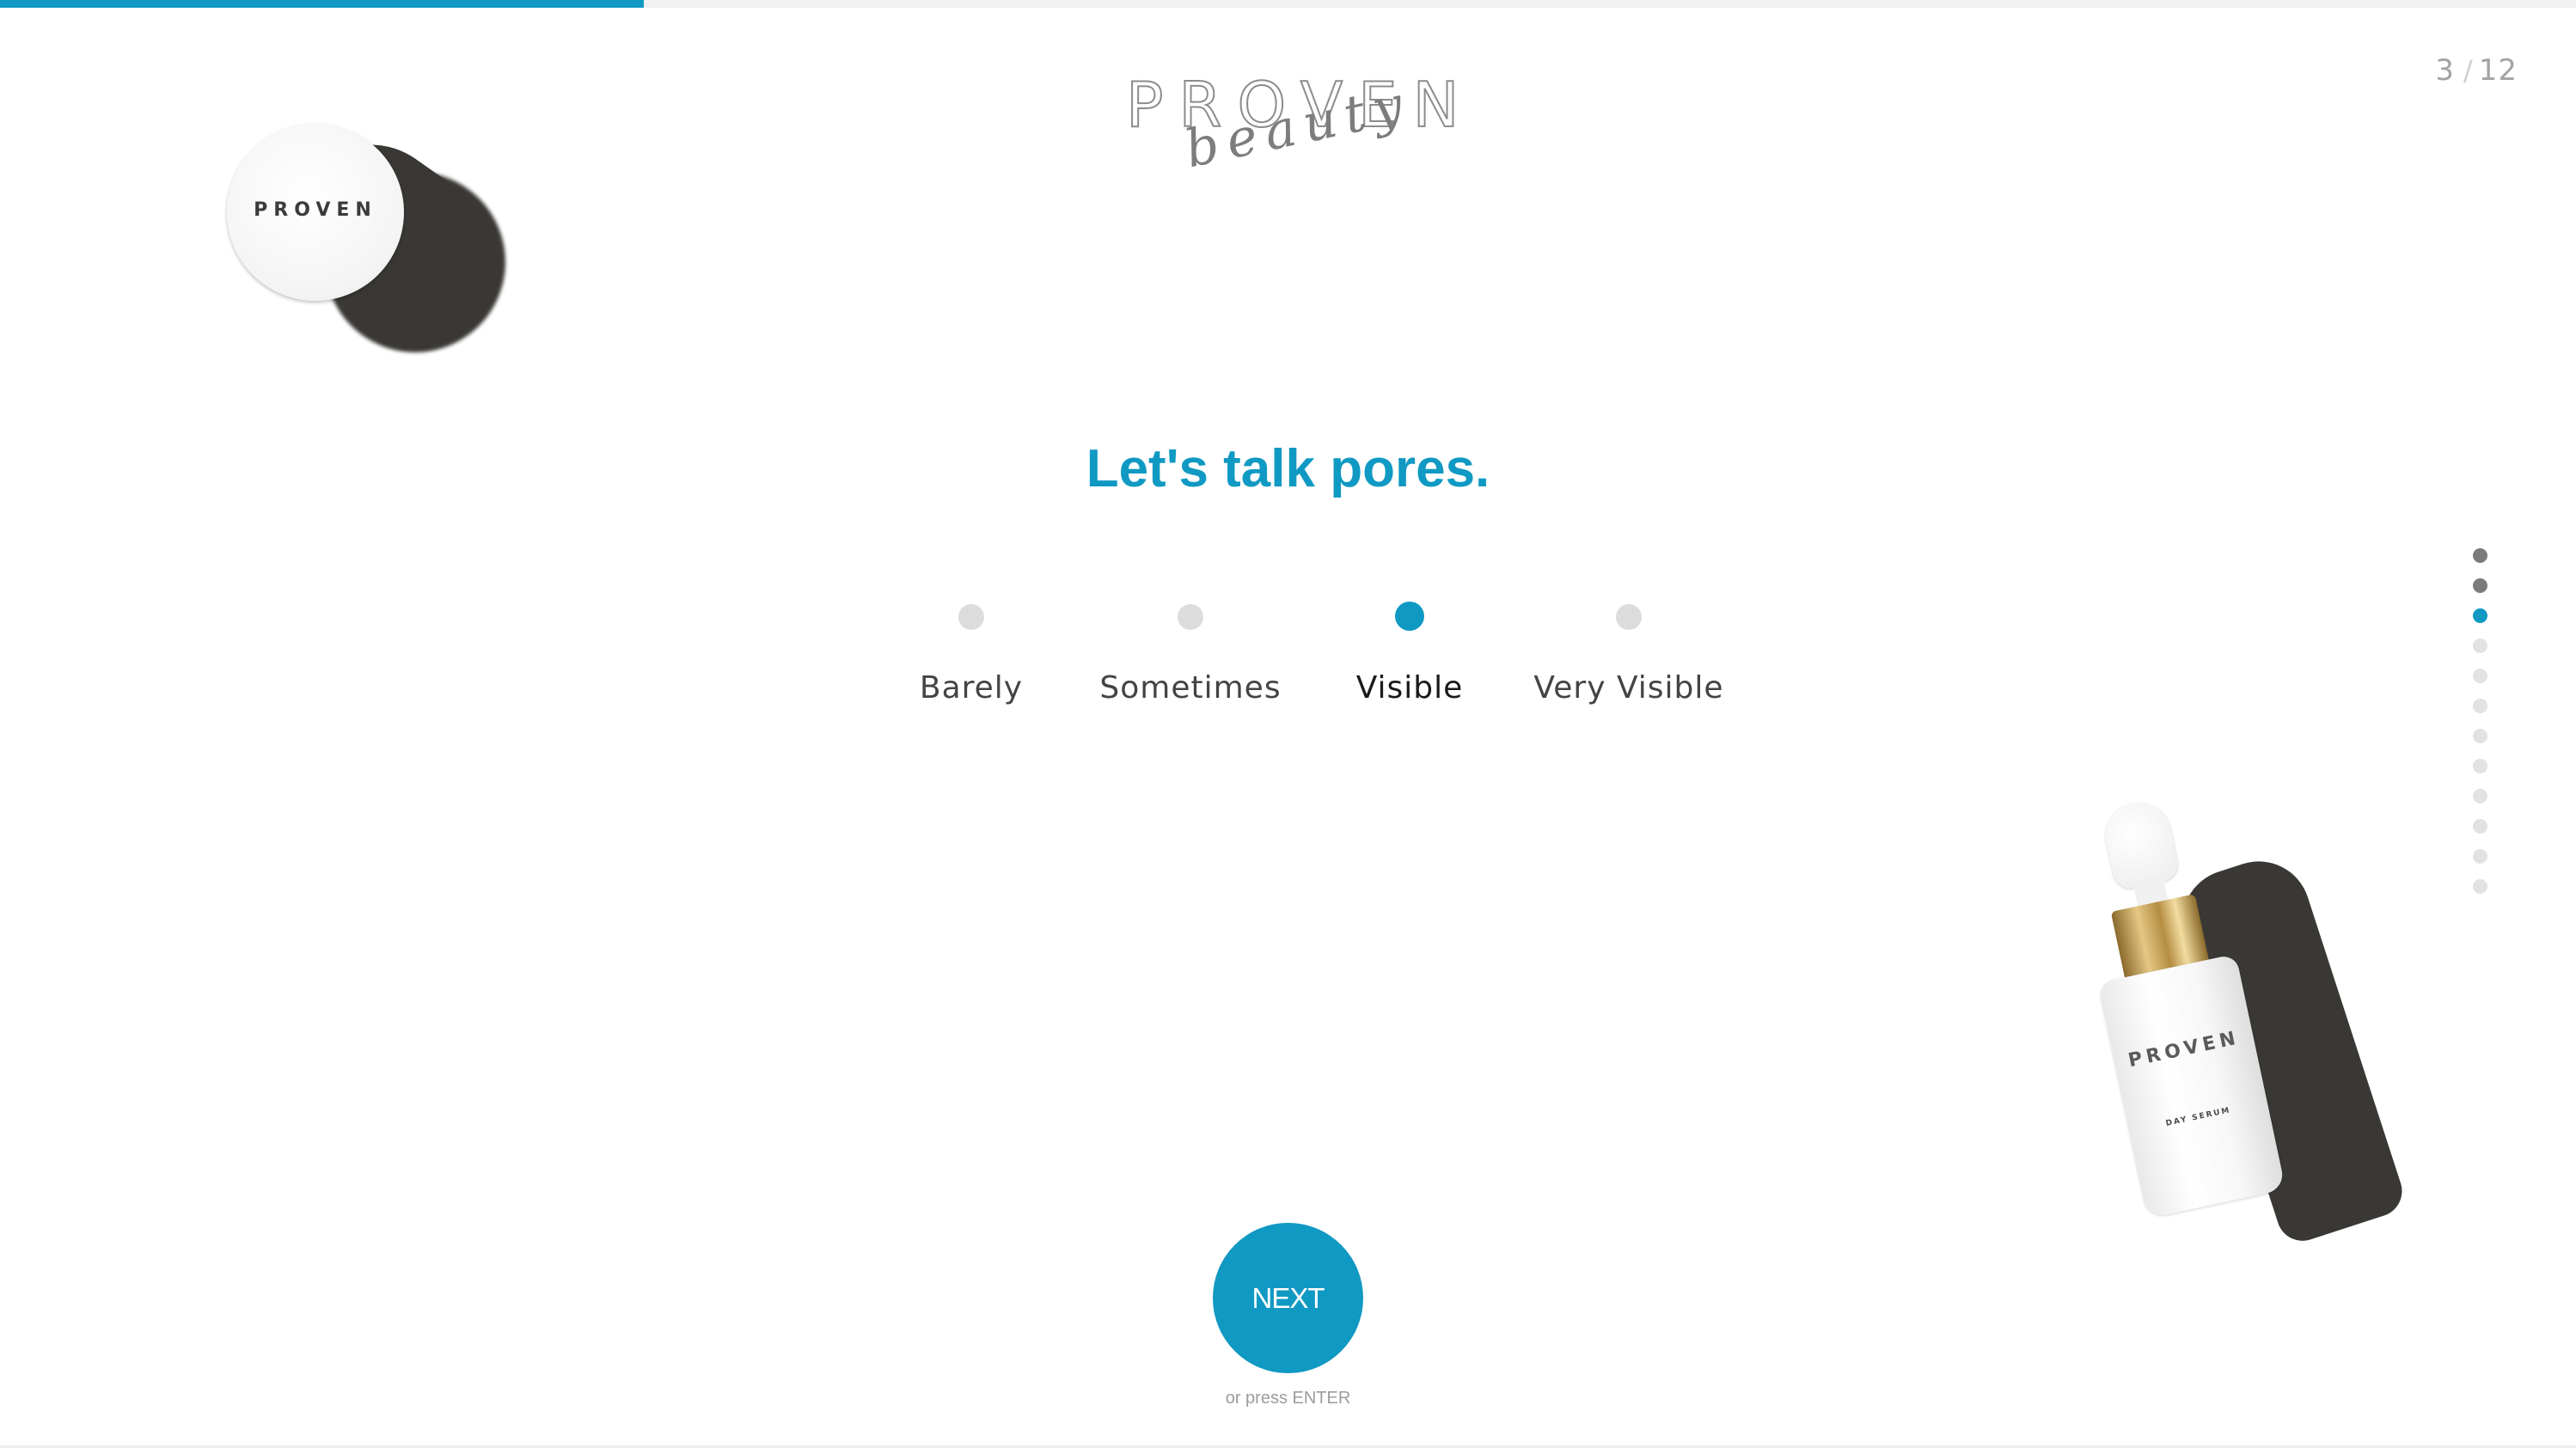 This screenshot has width=2576, height=1448. I want to click on jar-label: PROVEN, so click(315, 210).